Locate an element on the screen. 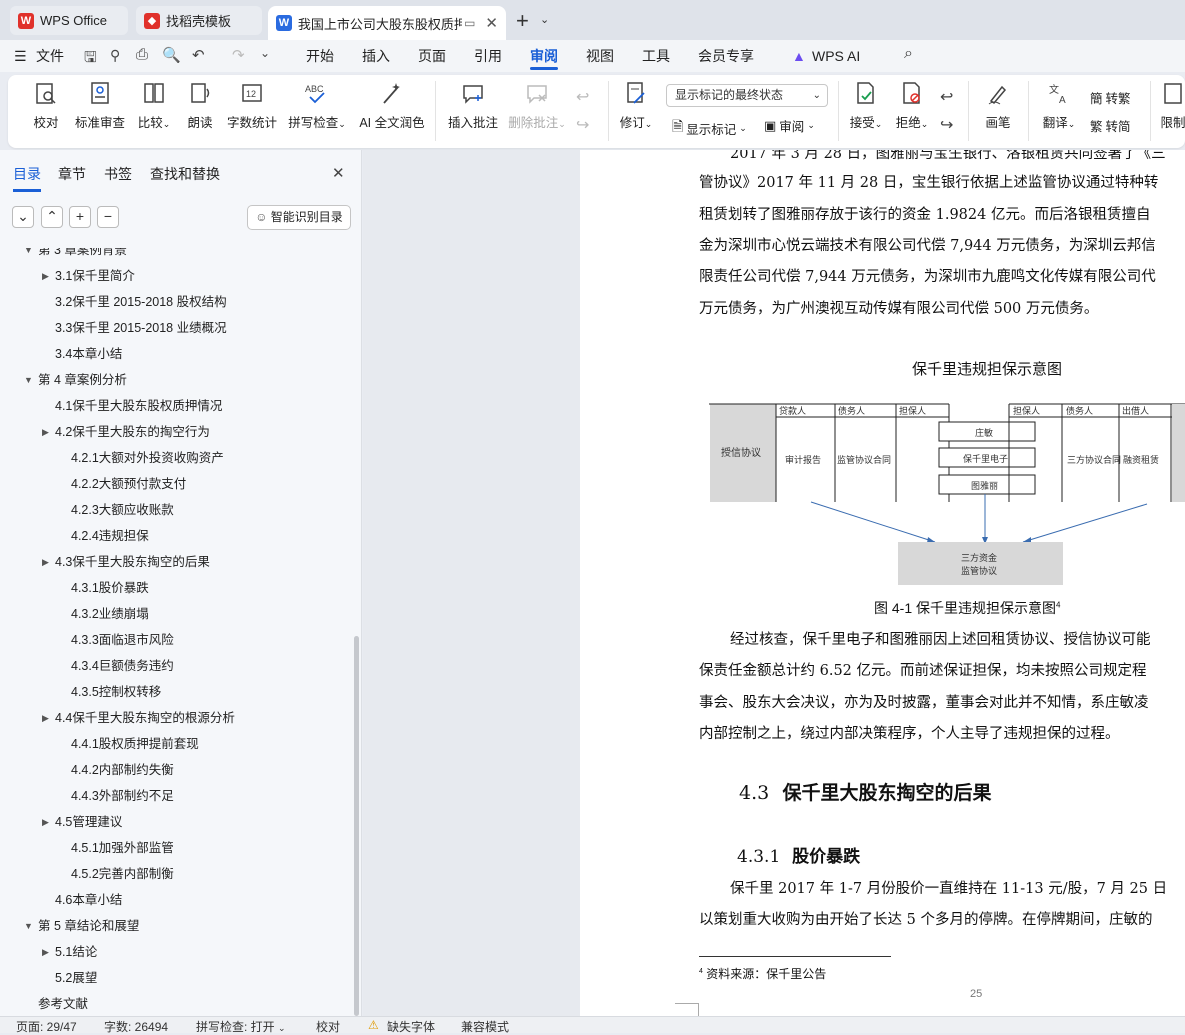 Image resolution: width=1185 pixels, height=1035 pixels. delete-comment-button: 删除批注⌄ is located at coordinates (537, 106).